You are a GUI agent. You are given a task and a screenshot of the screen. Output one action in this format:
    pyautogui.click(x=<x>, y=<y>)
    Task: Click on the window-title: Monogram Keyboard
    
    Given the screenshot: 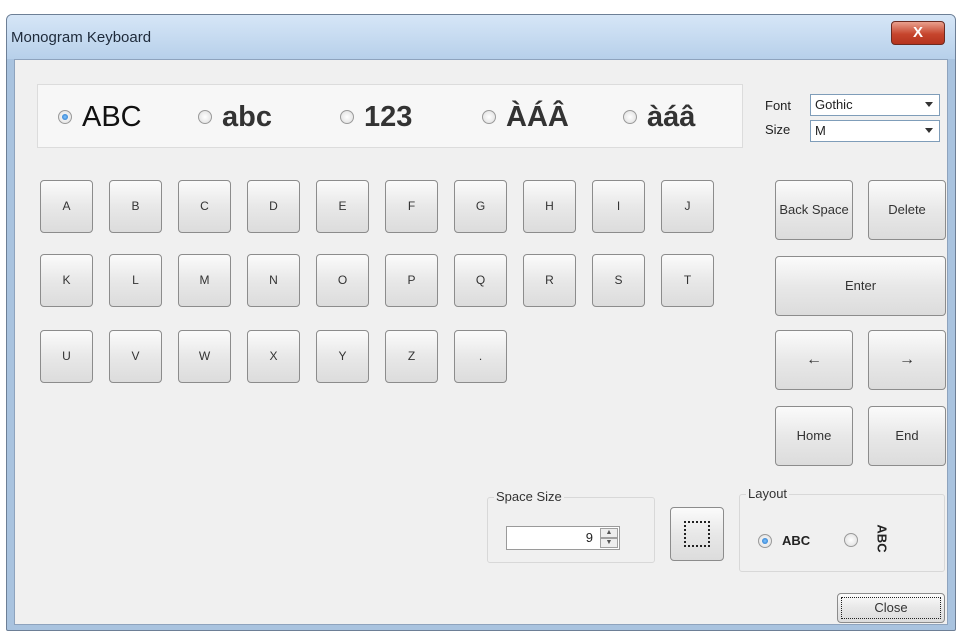 What is the action you would take?
    pyautogui.click(x=81, y=37)
    